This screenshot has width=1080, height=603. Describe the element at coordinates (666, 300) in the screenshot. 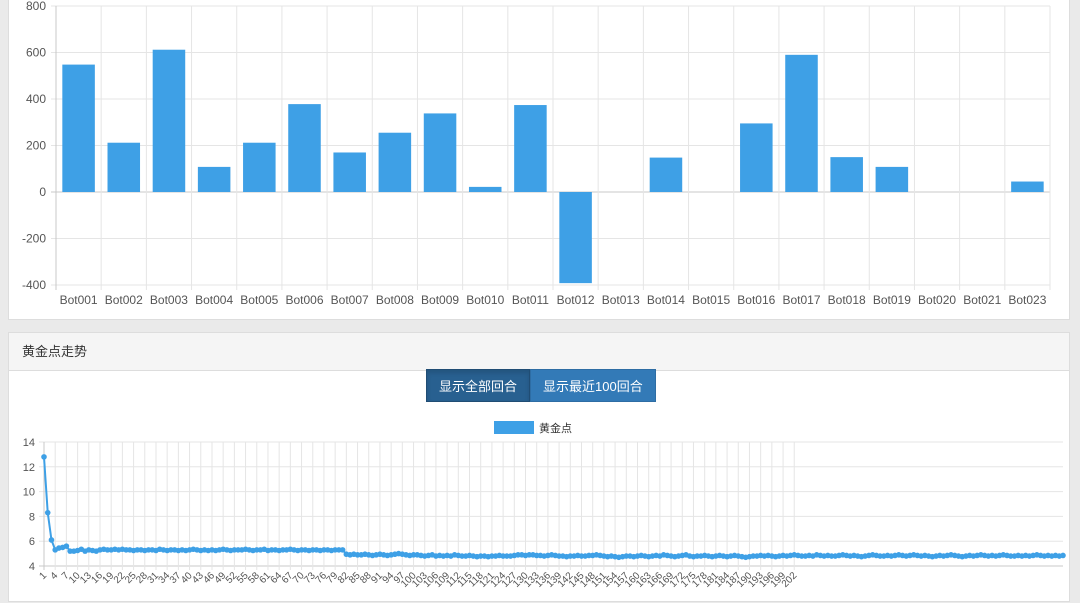

I see `x-tick-label: Bot014` at that location.